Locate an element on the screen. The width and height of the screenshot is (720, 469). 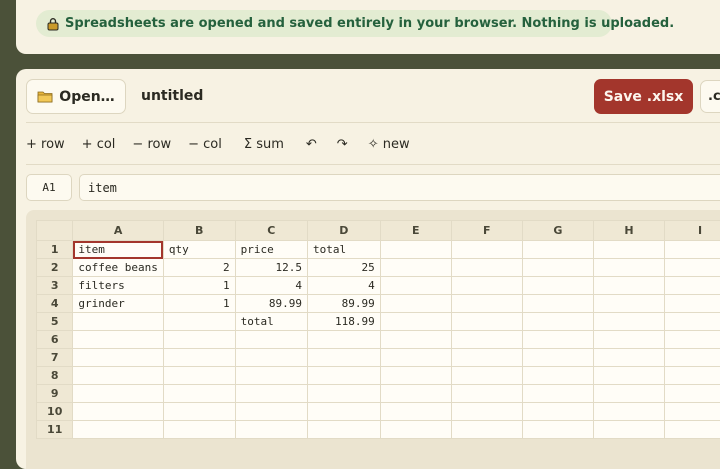
cell-a5 is located at coordinates (118, 322).